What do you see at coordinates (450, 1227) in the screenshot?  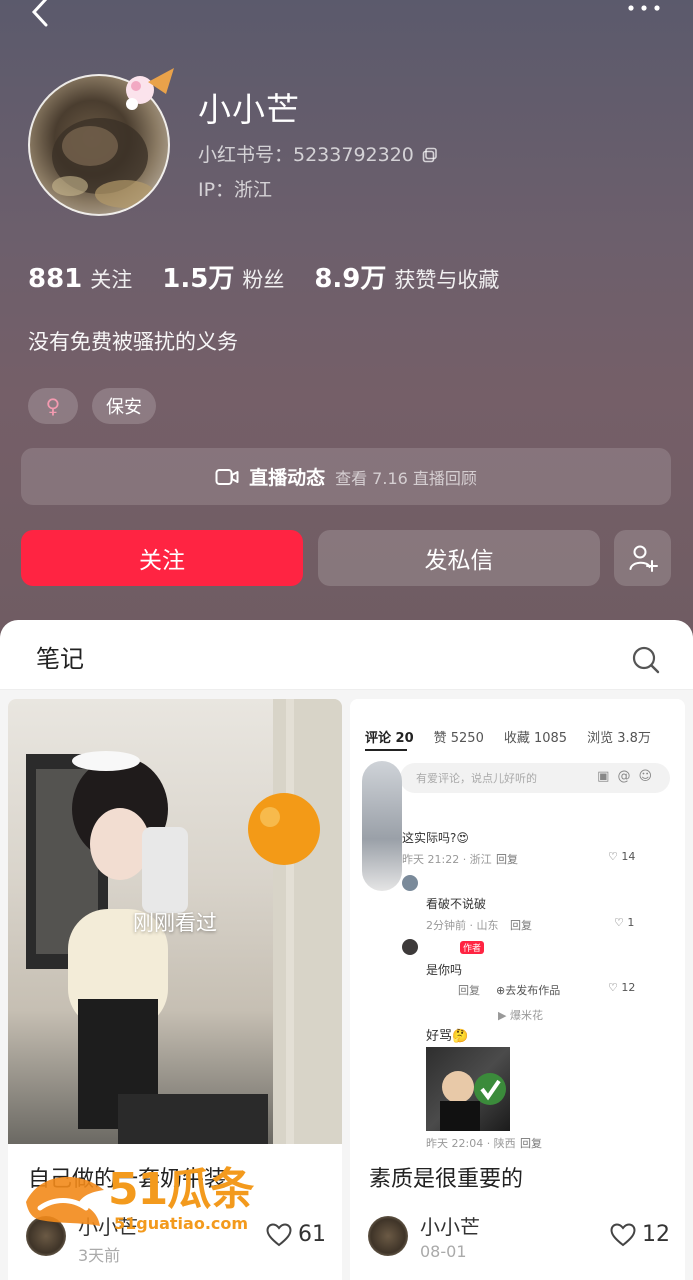 I see `author-name: 小小芒` at bounding box center [450, 1227].